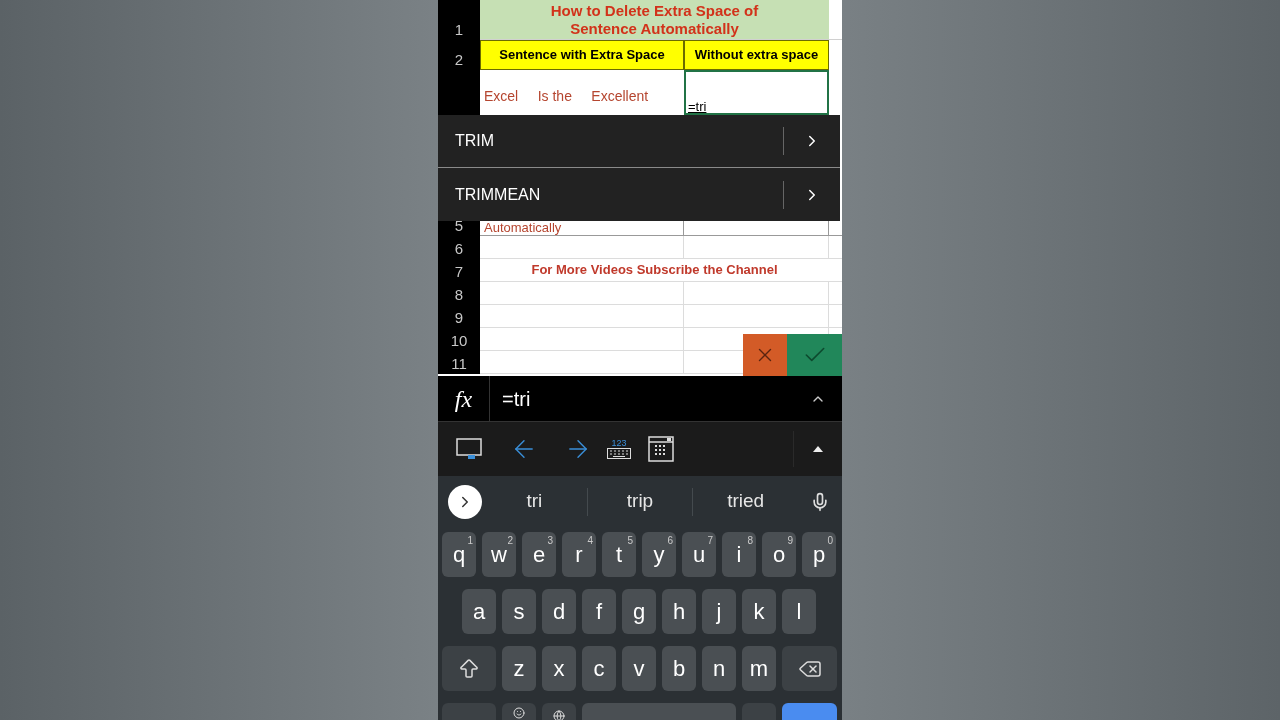 This screenshot has height=720, width=1280. Describe the element at coordinates (820, 501) in the screenshot. I see `microphone-icon` at that location.